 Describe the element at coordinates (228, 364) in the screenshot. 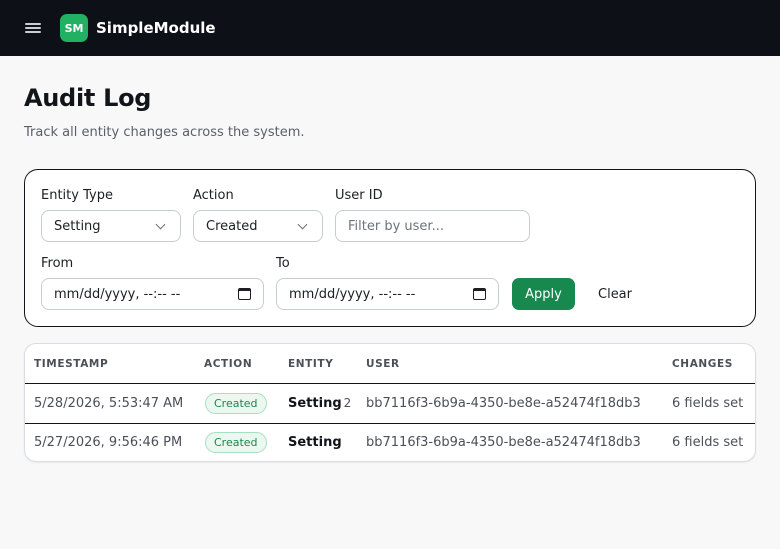

I see `column-header-action: ACTION` at that location.